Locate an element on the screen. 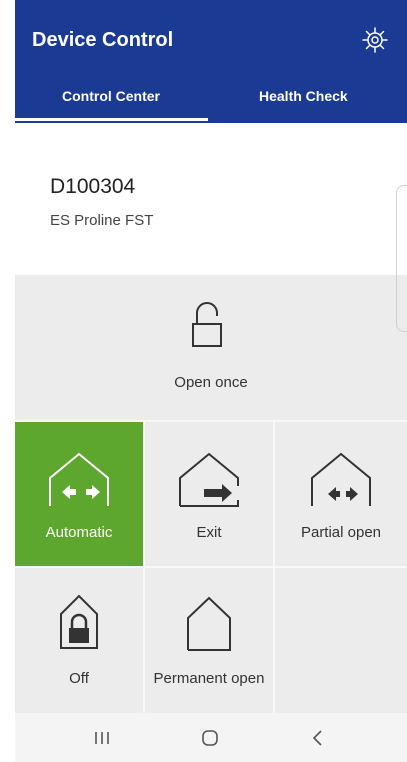 This screenshot has width=407, height=762. house-lock-icon is located at coordinates (79, 621).